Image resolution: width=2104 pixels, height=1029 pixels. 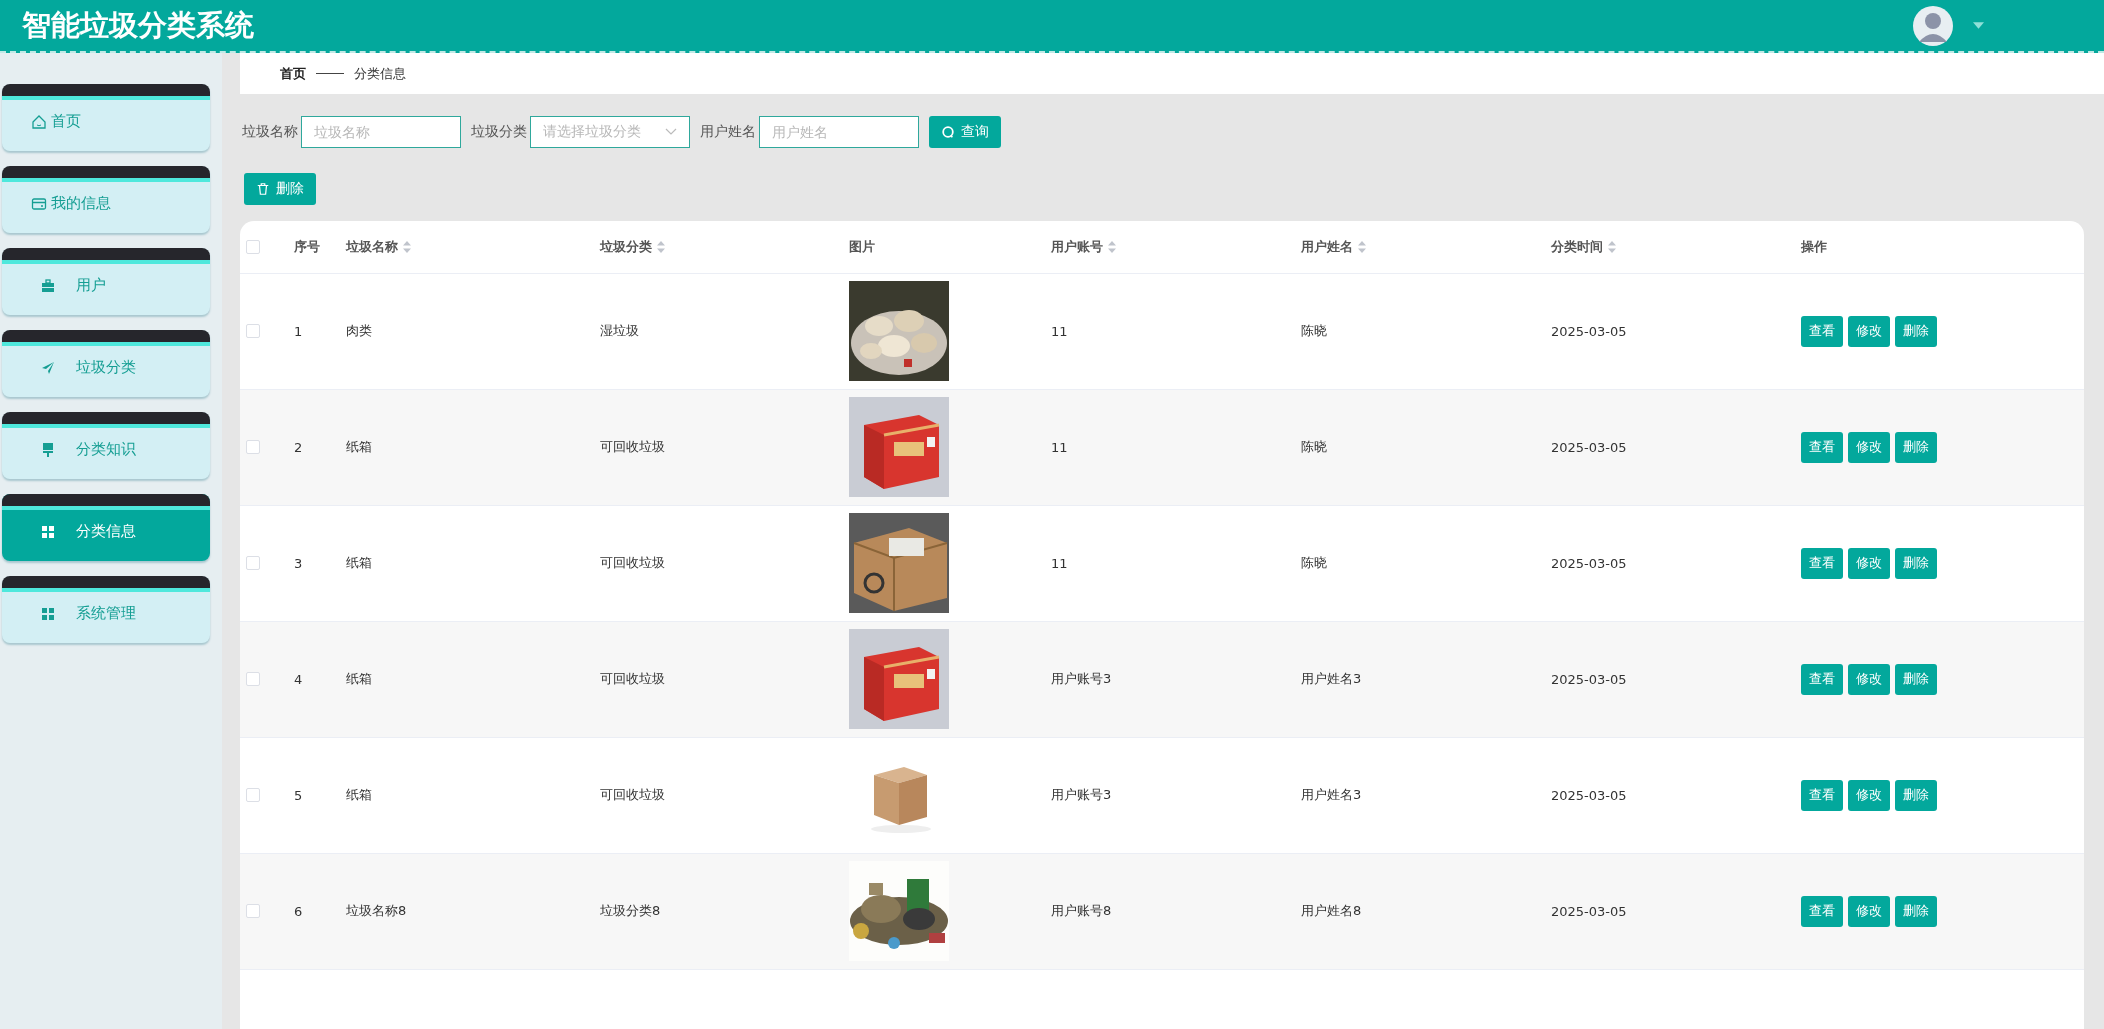 What do you see at coordinates (728, 132) in the screenshot?
I see `field-label: 用户姓名` at bounding box center [728, 132].